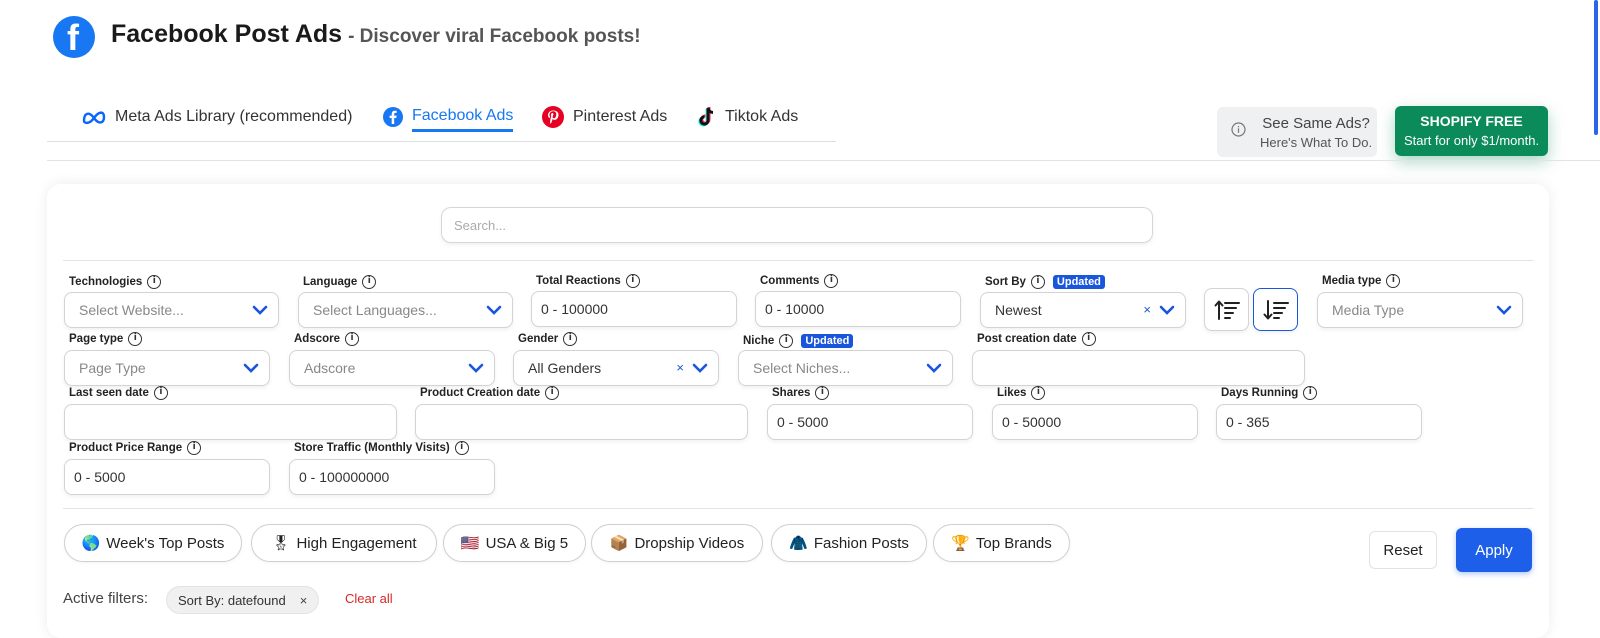 This screenshot has width=1600, height=638. Describe the element at coordinates (870, 422) in the screenshot. I see `shares-input: 0 - 5000` at that location.